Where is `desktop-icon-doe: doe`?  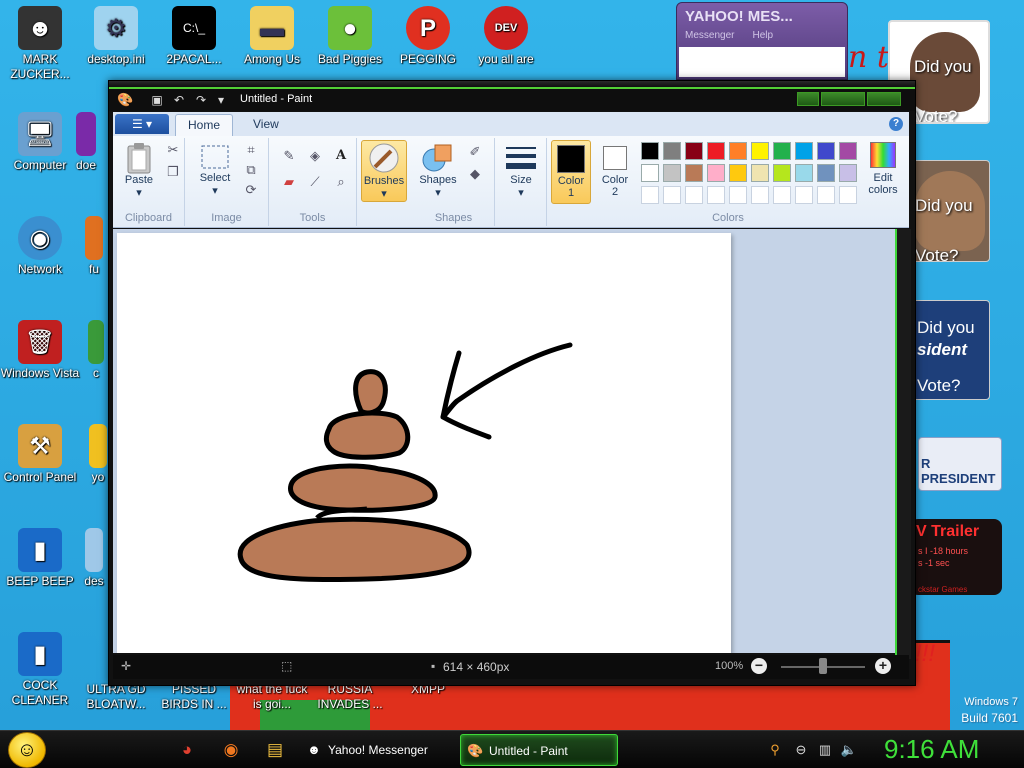
desktop-icon-doe: doe is located at coordinates (86, 142).